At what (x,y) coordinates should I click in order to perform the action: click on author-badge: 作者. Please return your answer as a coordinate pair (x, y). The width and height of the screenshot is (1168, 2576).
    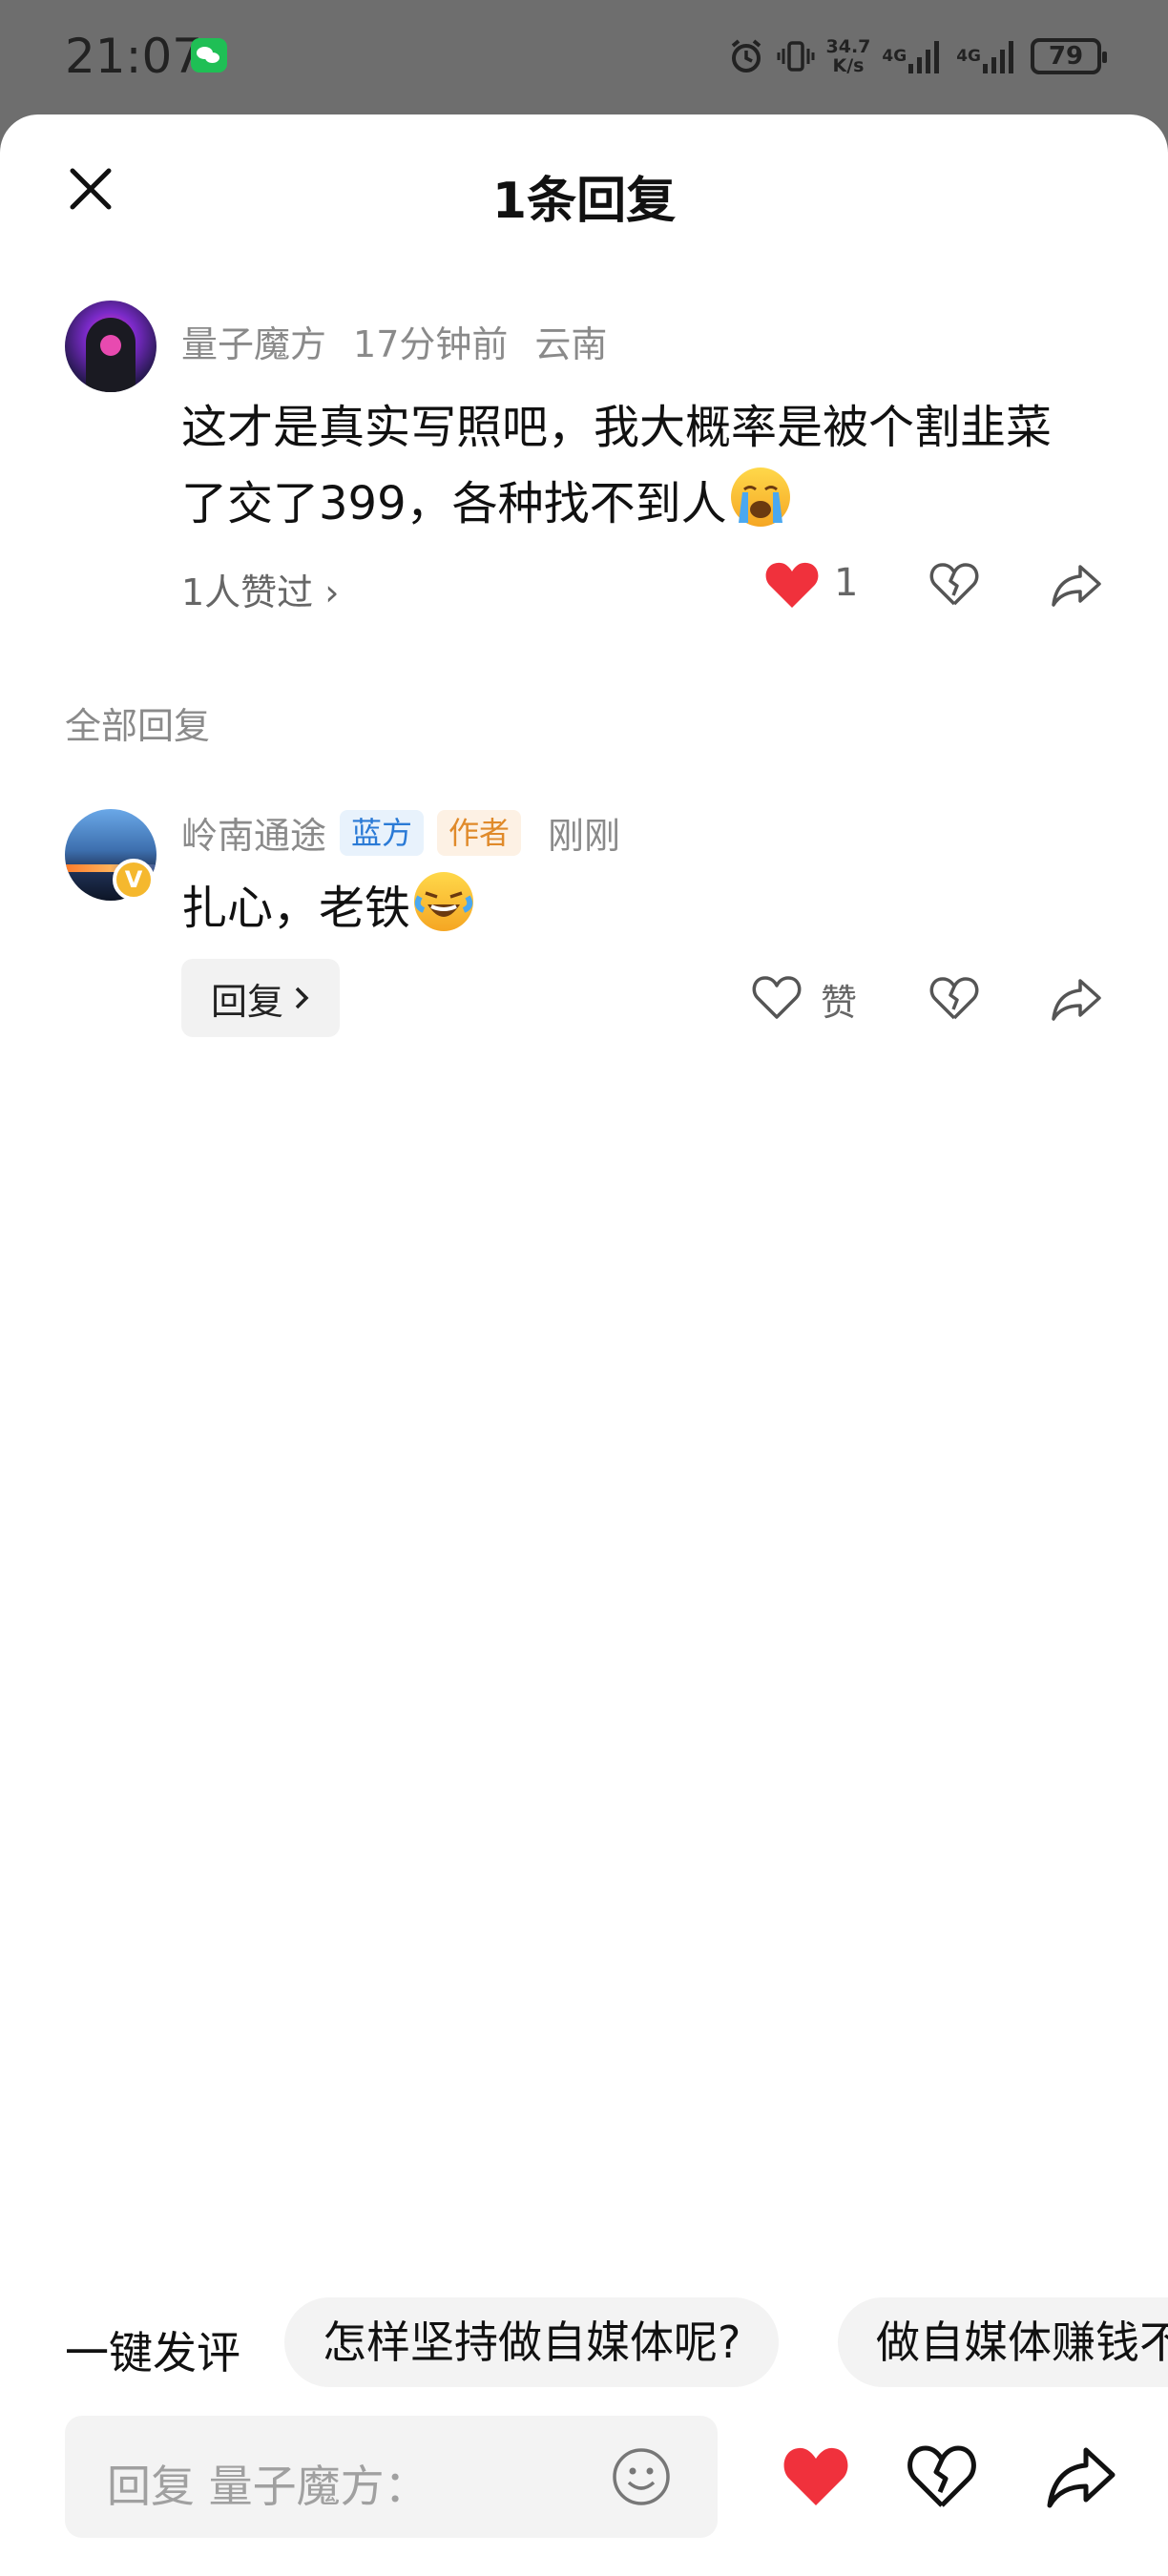
    Looking at the image, I should click on (479, 832).